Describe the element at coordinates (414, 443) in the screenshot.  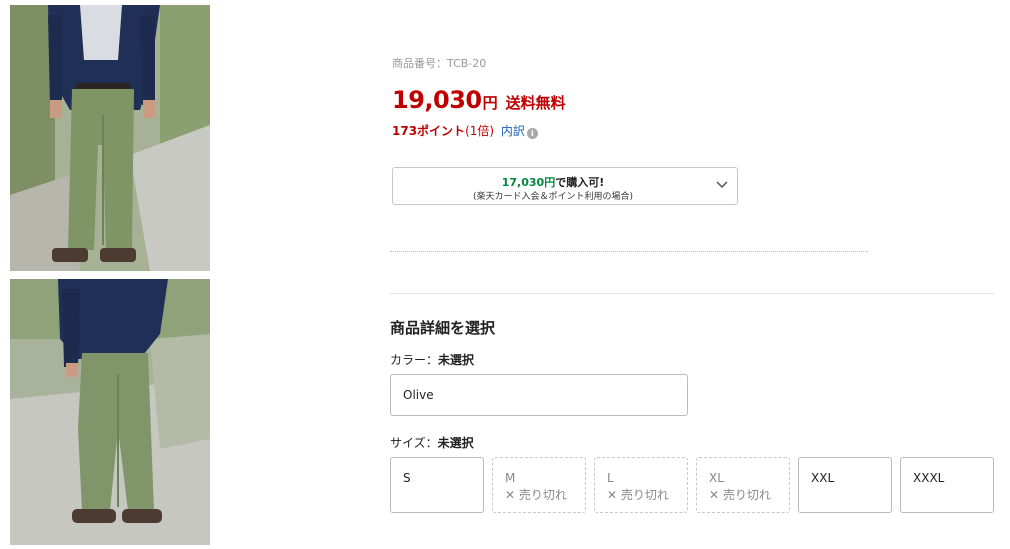
I see `size-label-text: サイズ：` at that location.